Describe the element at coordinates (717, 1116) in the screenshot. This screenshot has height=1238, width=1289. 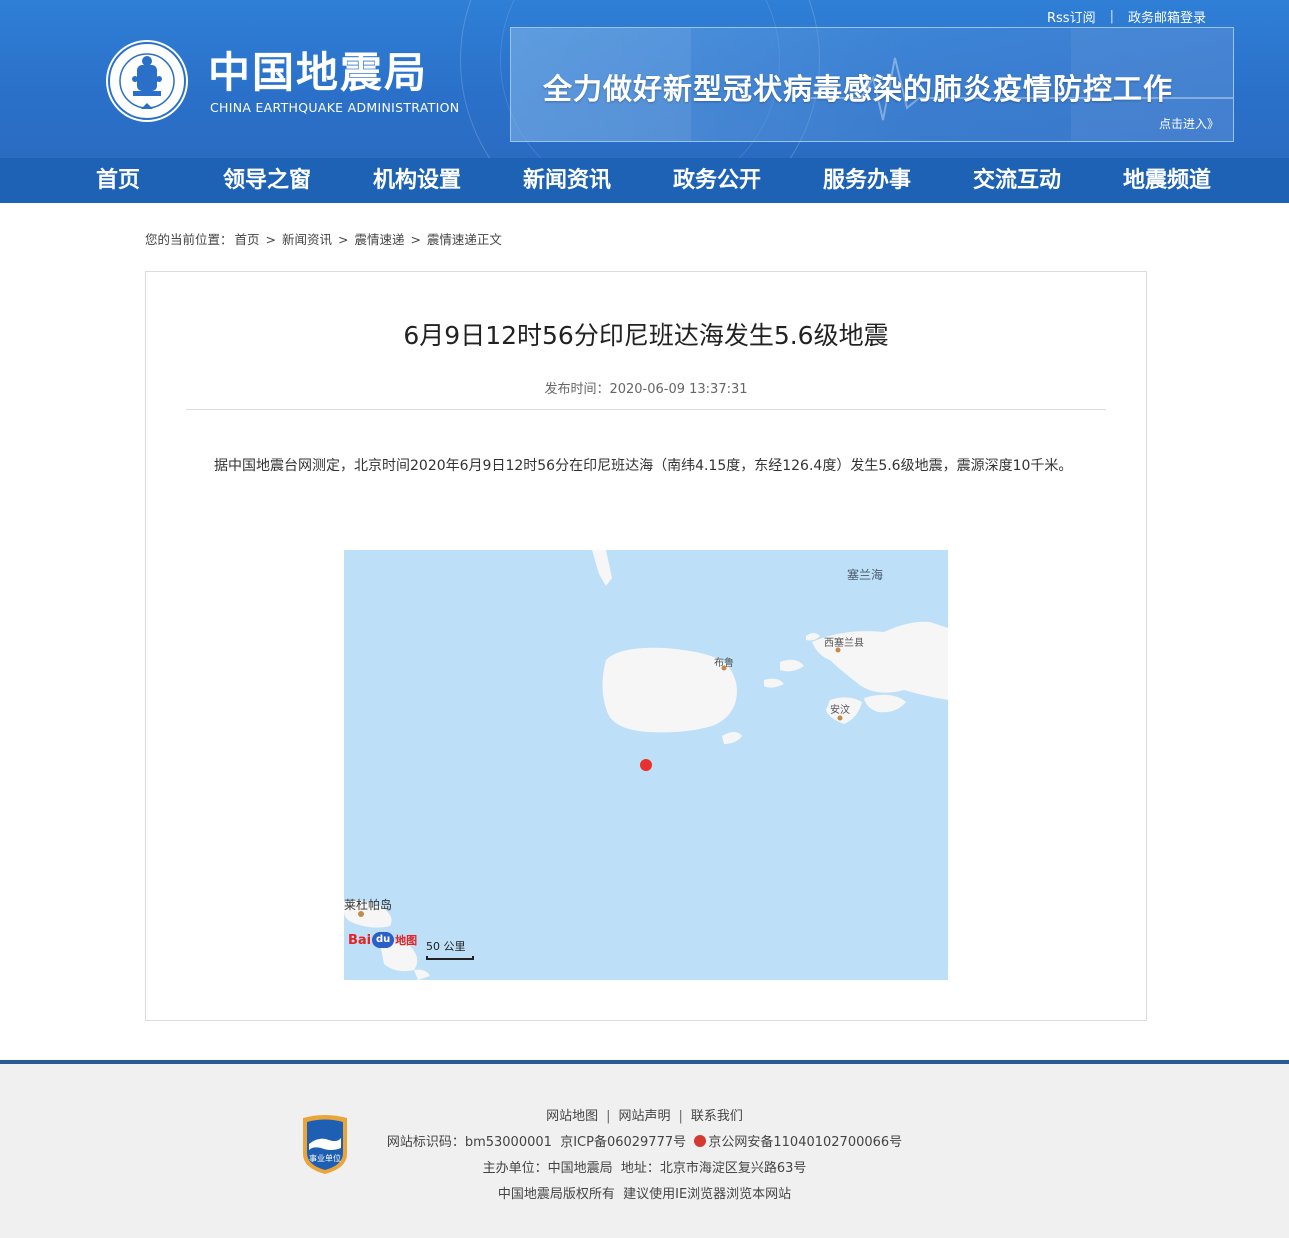
I see `footer-link-contact: 联系我们` at that location.